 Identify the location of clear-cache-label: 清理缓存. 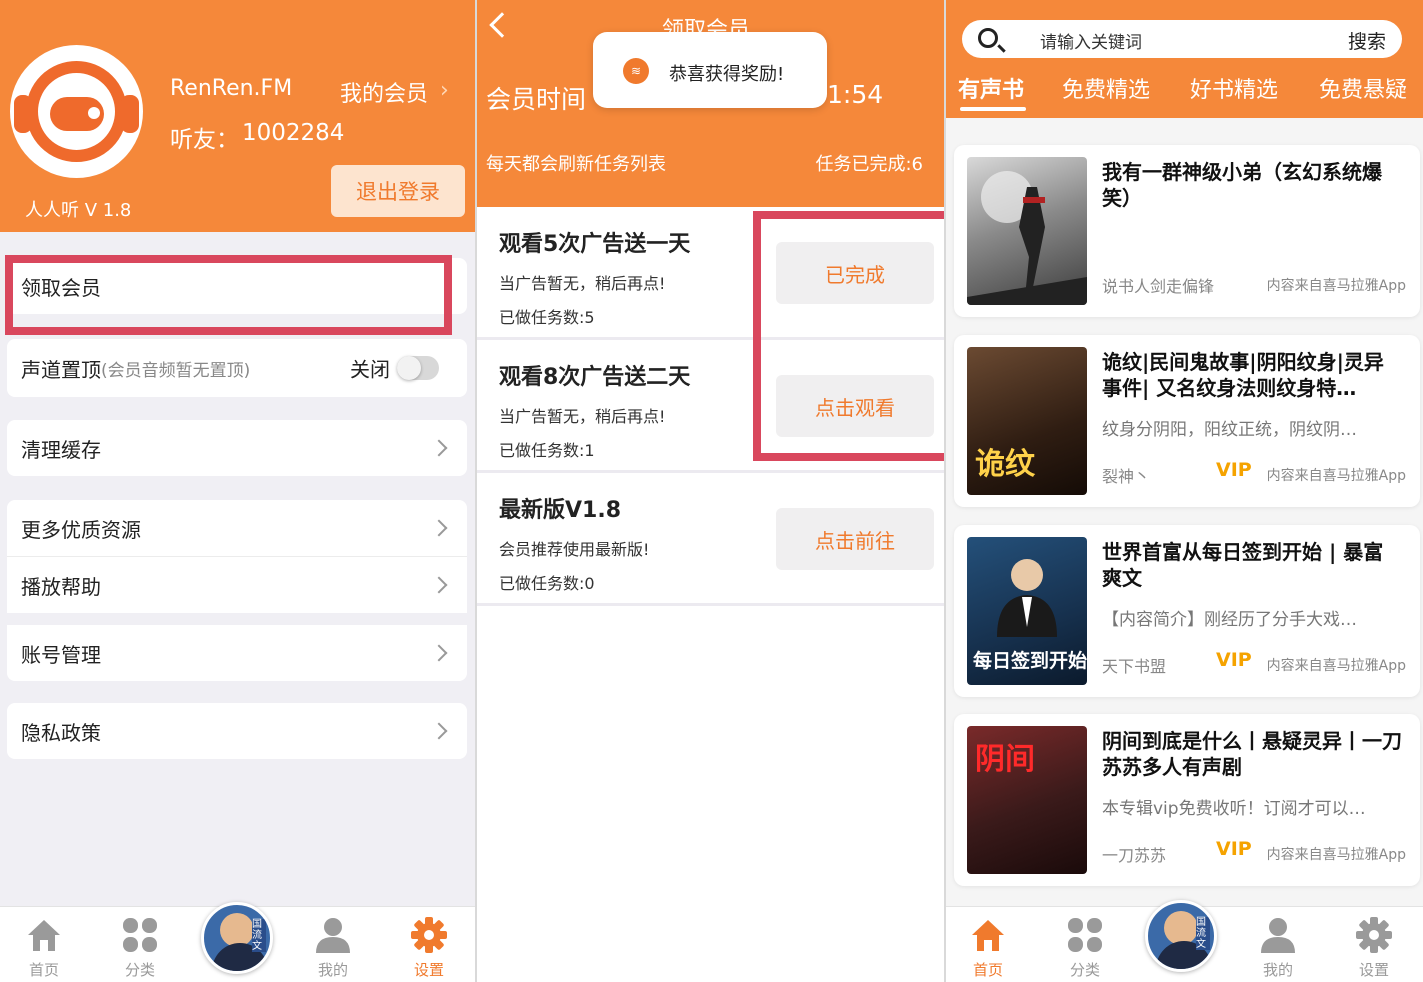
(61, 449).